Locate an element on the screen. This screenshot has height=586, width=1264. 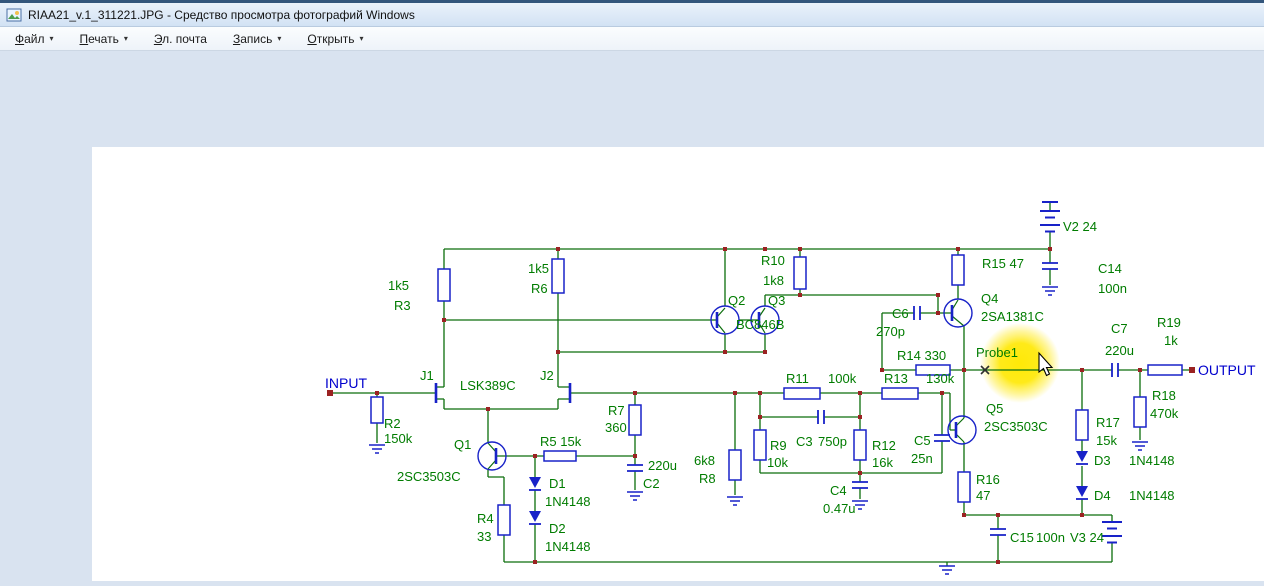
label-q23-type: BC846B is located at coordinates (760, 324).